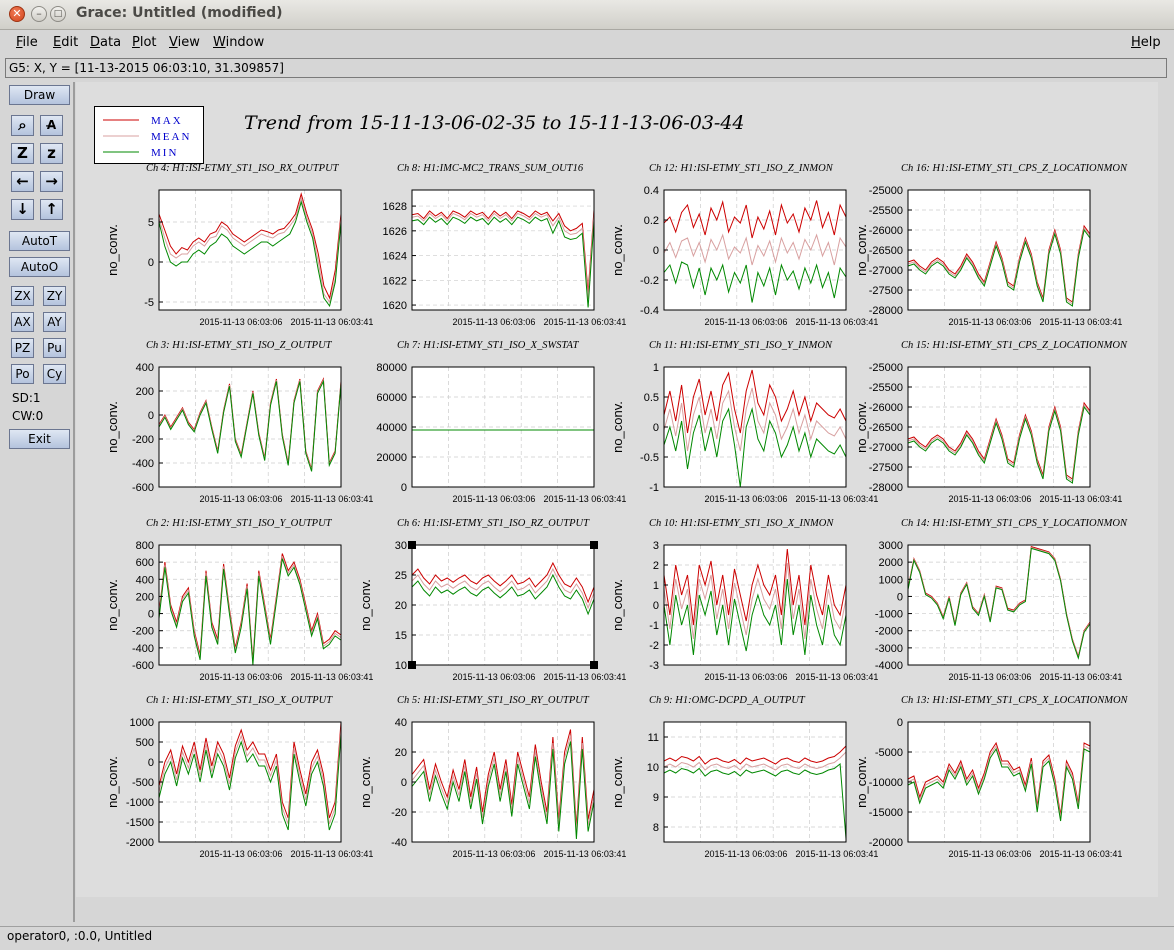  What do you see at coordinates (105, 42) in the screenshot?
I see `menu-data: Data` at bounding box center [105, 42].